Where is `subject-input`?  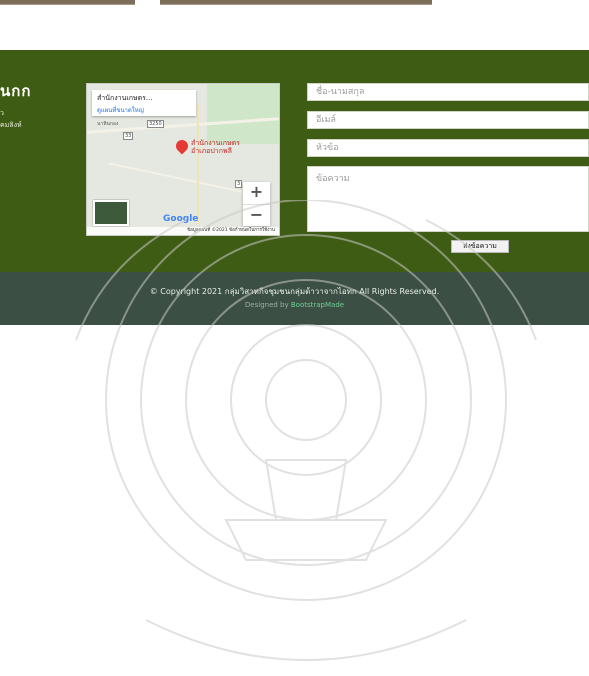 subject-input is located at coordinates (448, 148).